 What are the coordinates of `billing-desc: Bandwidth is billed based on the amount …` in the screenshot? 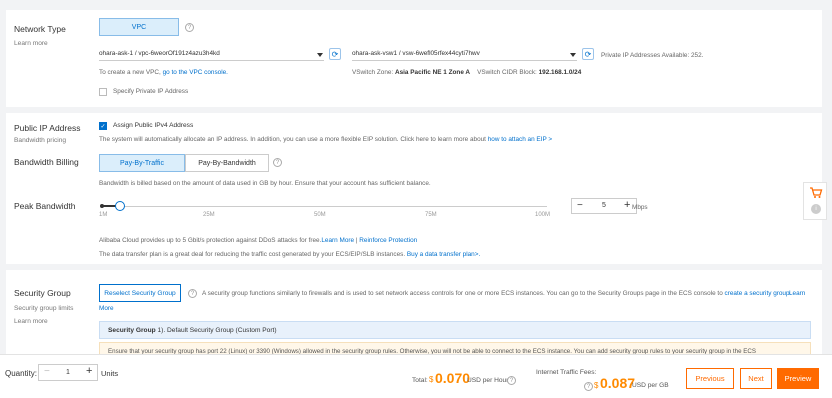 It's located at (265, 183).